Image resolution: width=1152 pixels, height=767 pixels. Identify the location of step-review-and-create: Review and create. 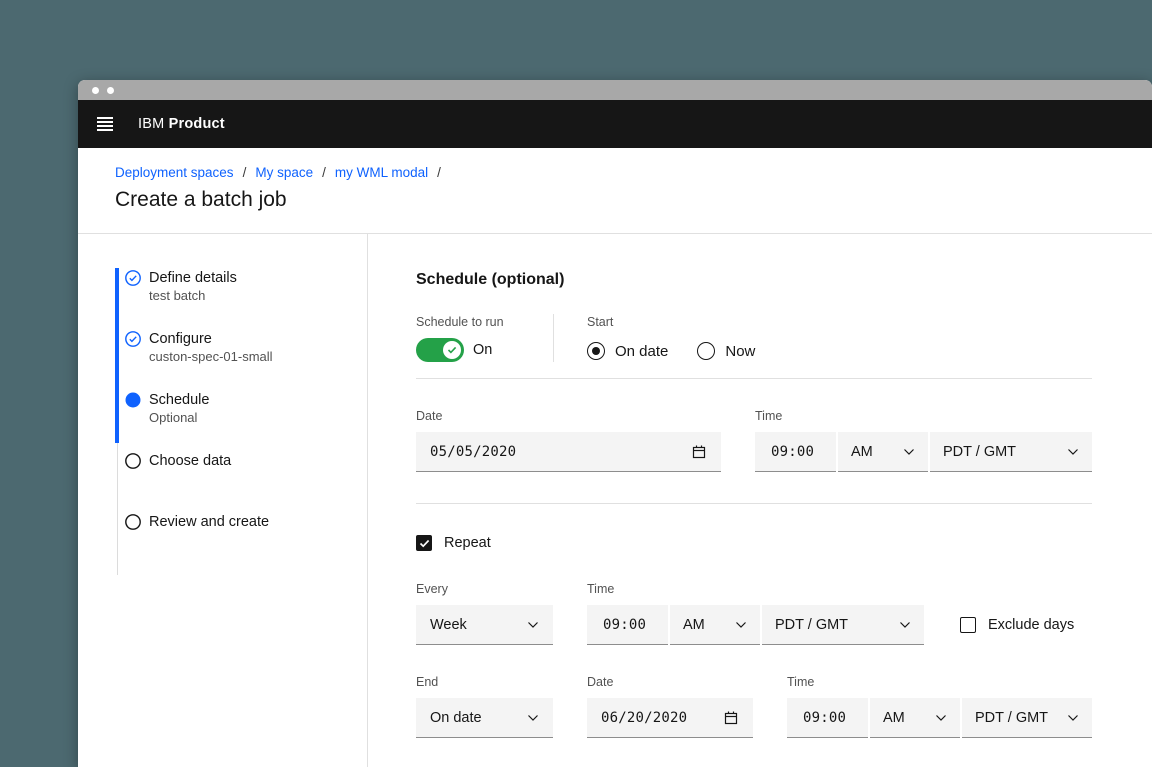
(240, 544).